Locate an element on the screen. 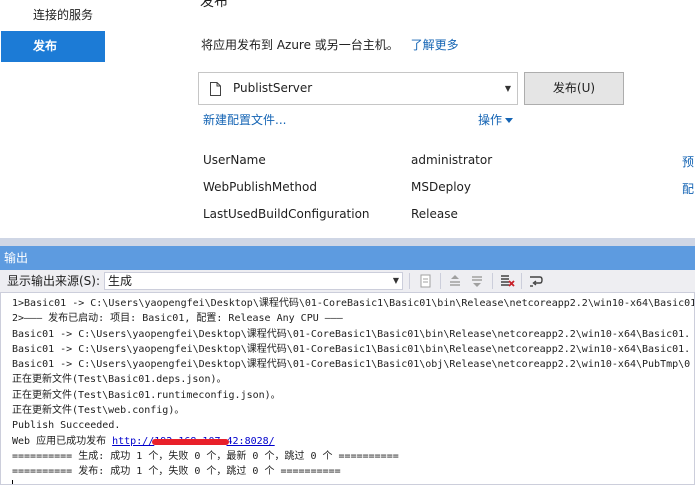 This screenshot has width=695, height=485. description-text: 将应用发布到 Azure 或另一台主机。 is located at coordinates (300, 45).